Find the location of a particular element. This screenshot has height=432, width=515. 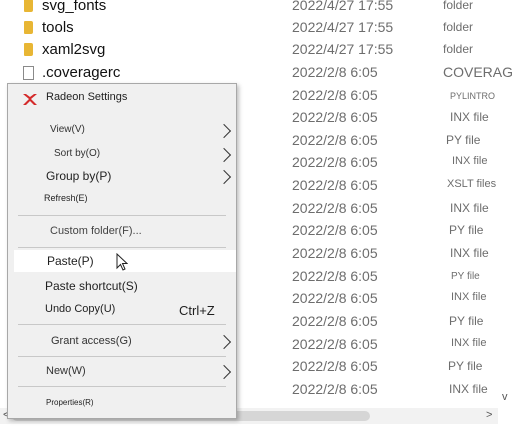

file-name: xaml2svg is located at coordinates (74, 49).